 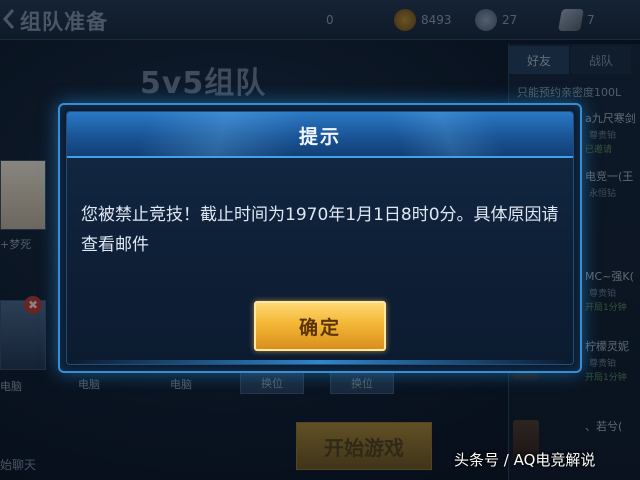 I want to click on watermark: 头条号 / AQ电竞解说, so click(x=525, y=460).